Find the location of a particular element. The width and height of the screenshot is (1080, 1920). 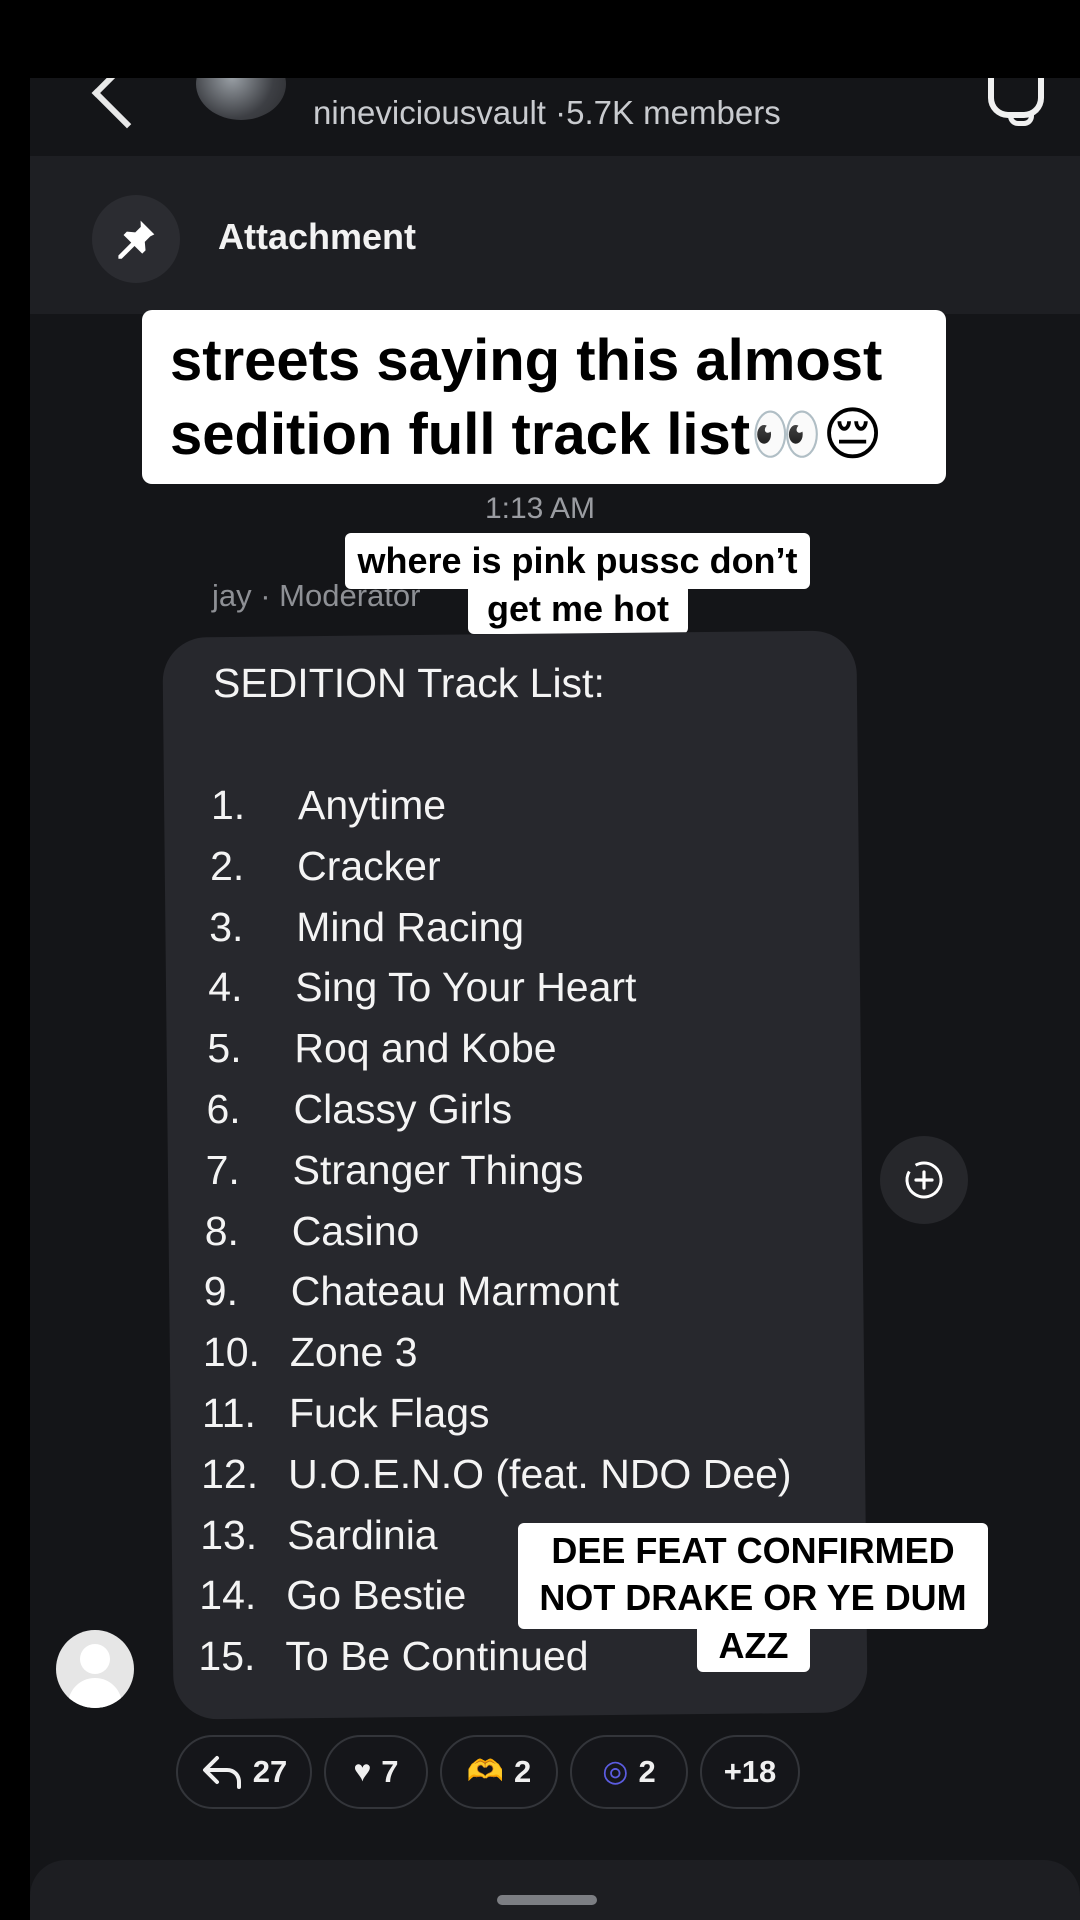

heart-icon: ♥ is located at coordinates (362, 1771).